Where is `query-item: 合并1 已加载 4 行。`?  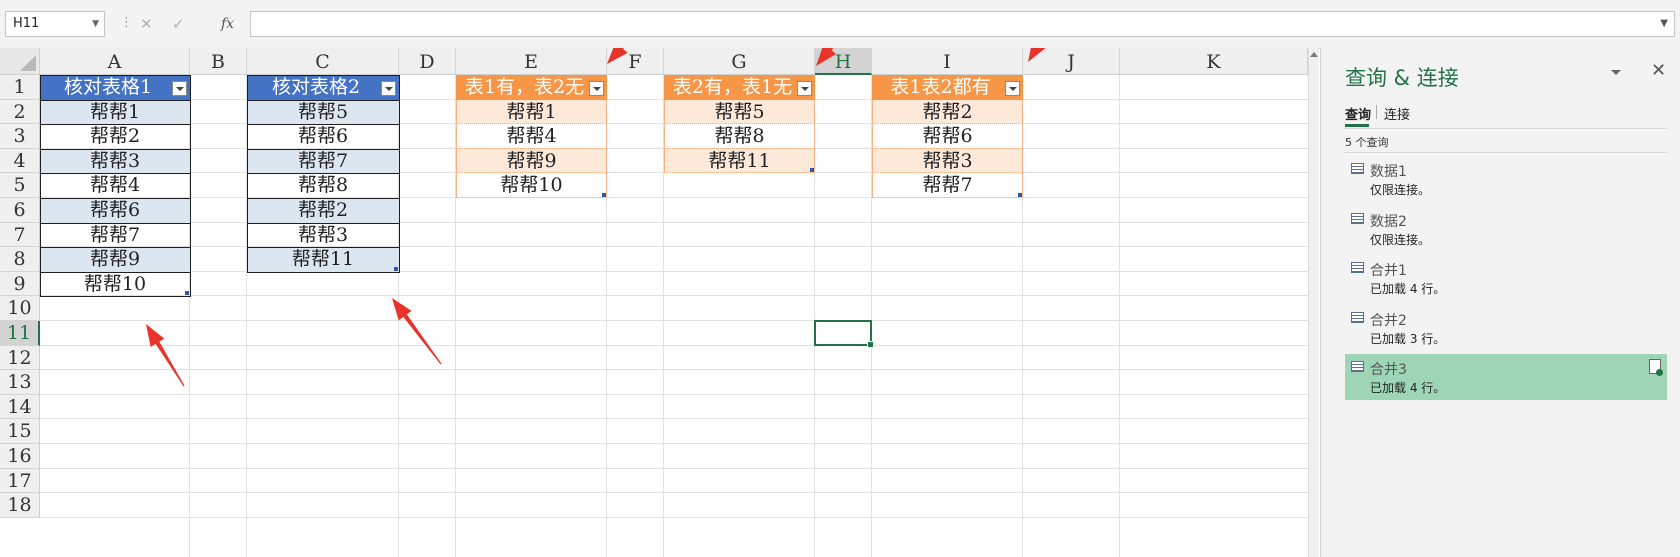
query-item: 合并1 已加载 4 行。 is located at coordinates (1506, 278).